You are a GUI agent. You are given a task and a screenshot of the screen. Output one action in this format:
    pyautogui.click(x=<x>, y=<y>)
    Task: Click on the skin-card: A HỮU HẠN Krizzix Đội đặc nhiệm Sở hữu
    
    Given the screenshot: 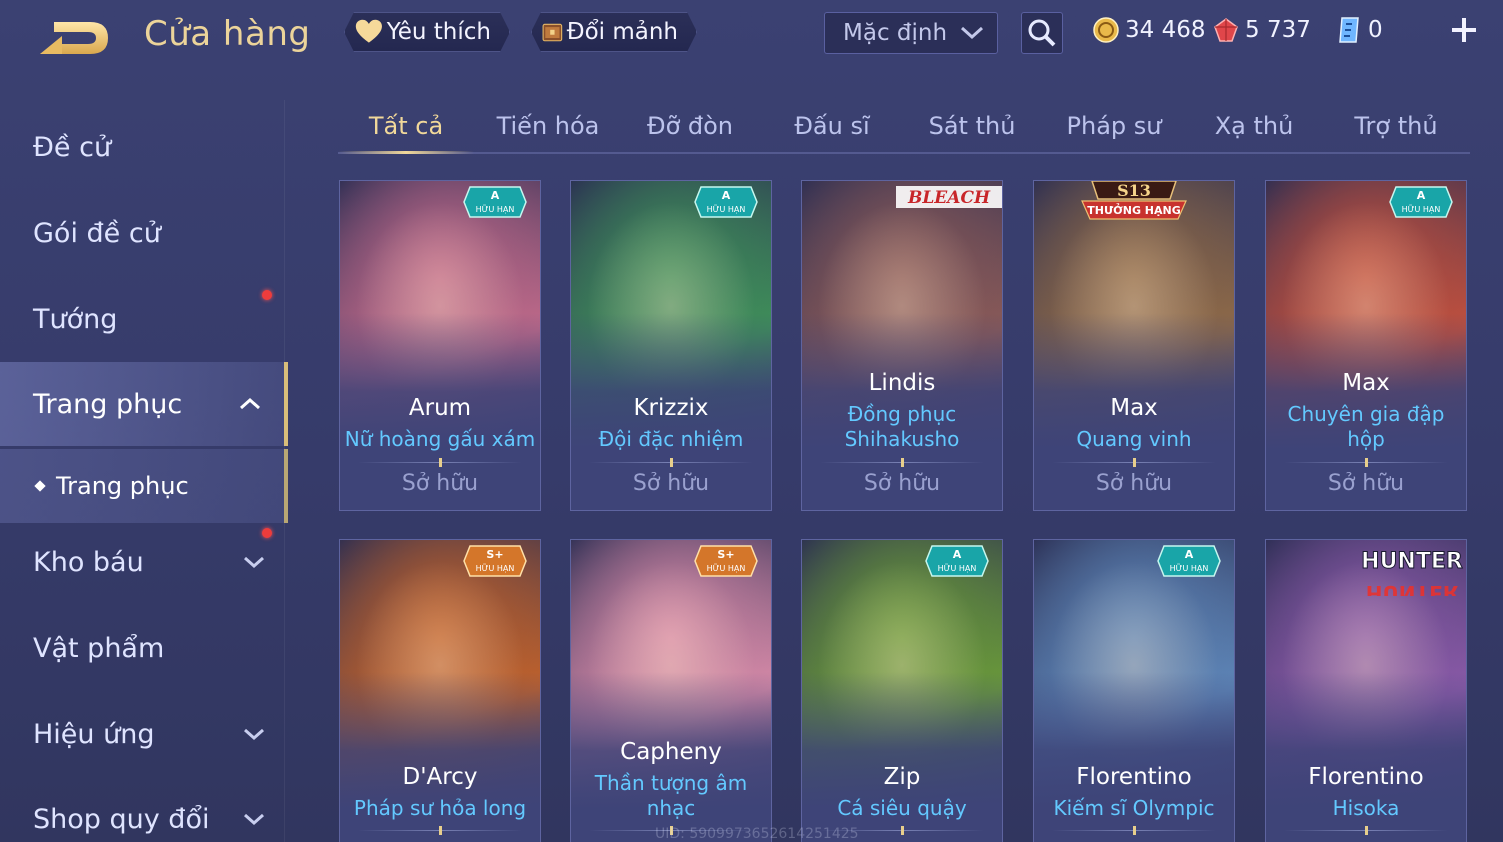 What is the action you would take?
    pyautogui.click(x=671, y=345)
    